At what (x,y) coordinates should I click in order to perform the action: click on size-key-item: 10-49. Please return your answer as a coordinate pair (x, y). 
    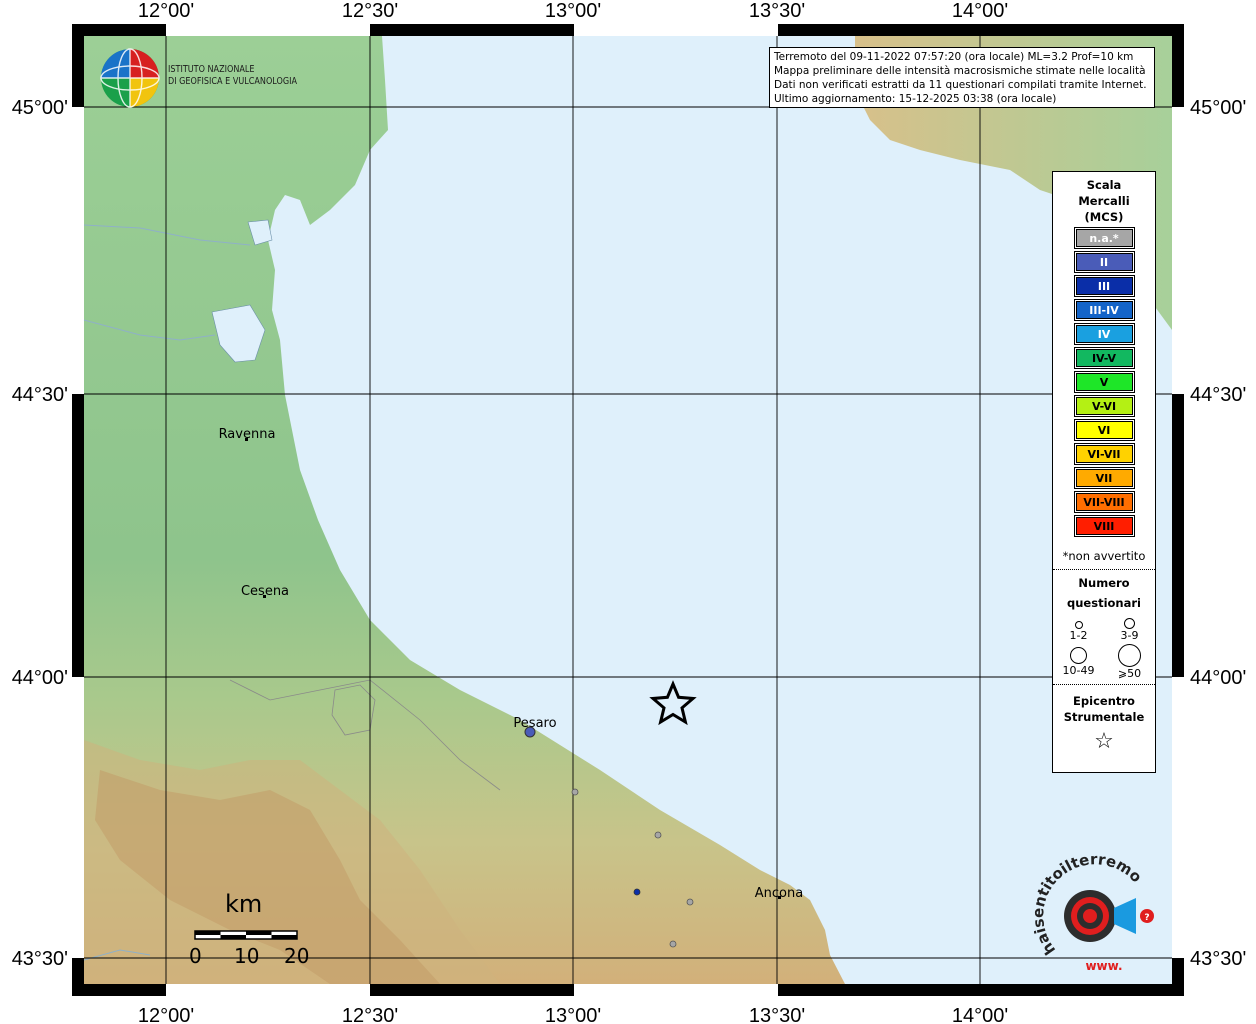
    Looking at the image, I should click on (1078, 662).